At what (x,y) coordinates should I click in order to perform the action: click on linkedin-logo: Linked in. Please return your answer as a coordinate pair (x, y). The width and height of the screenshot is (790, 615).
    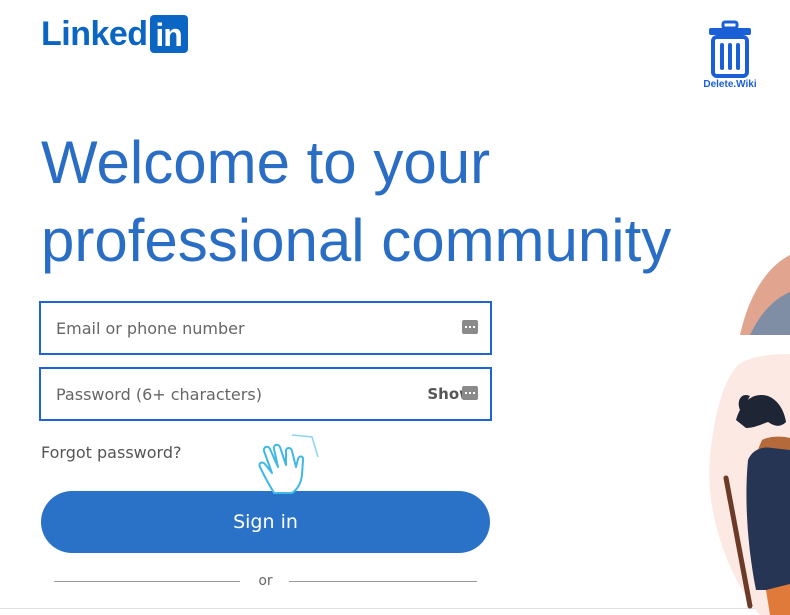
    Looking at the image, I should click on (114, 34).